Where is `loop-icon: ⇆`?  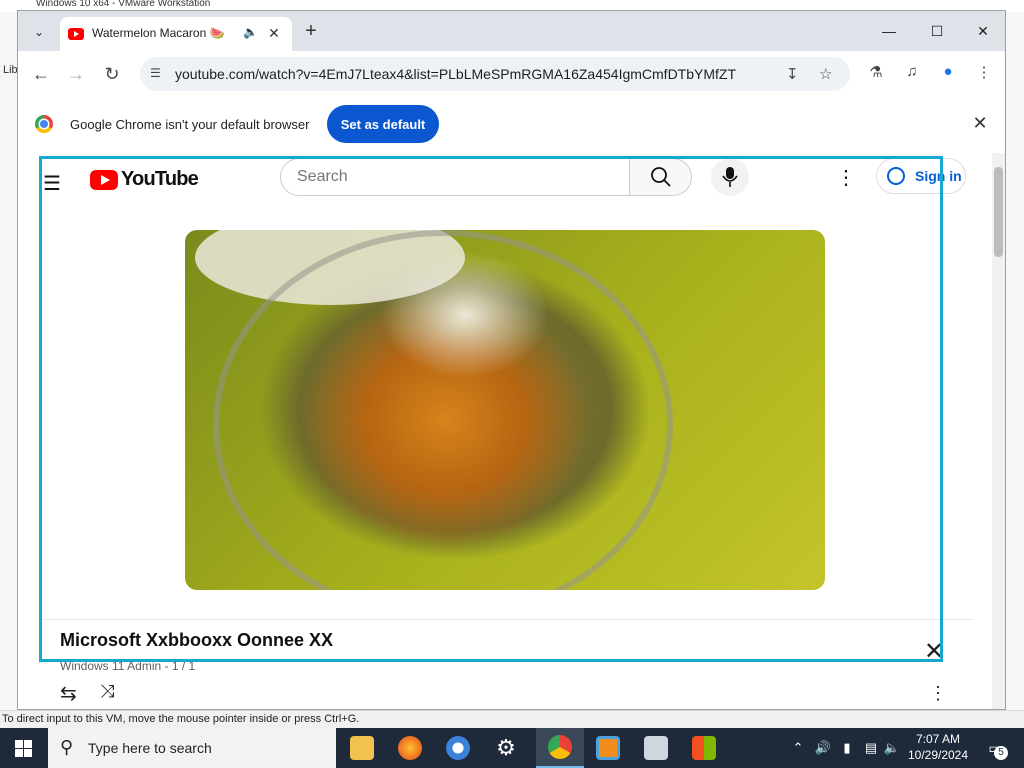
loop-icon: ⇆ is located at coordinates (68, 693).